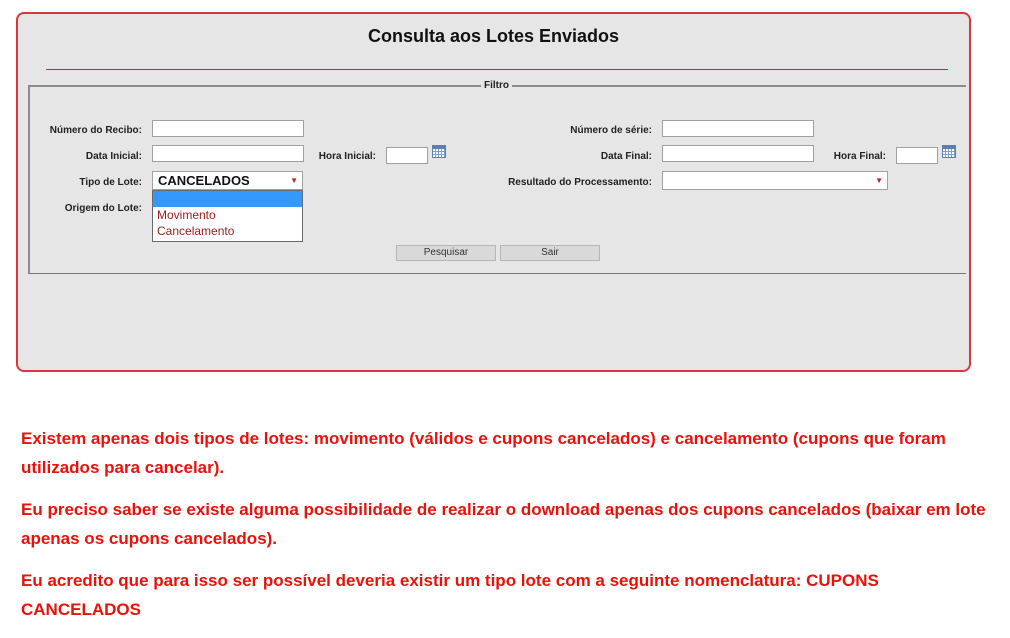 This screenshot has width=1010, height=638. I want to click on dropdown-option-blank, so click(227, 199).